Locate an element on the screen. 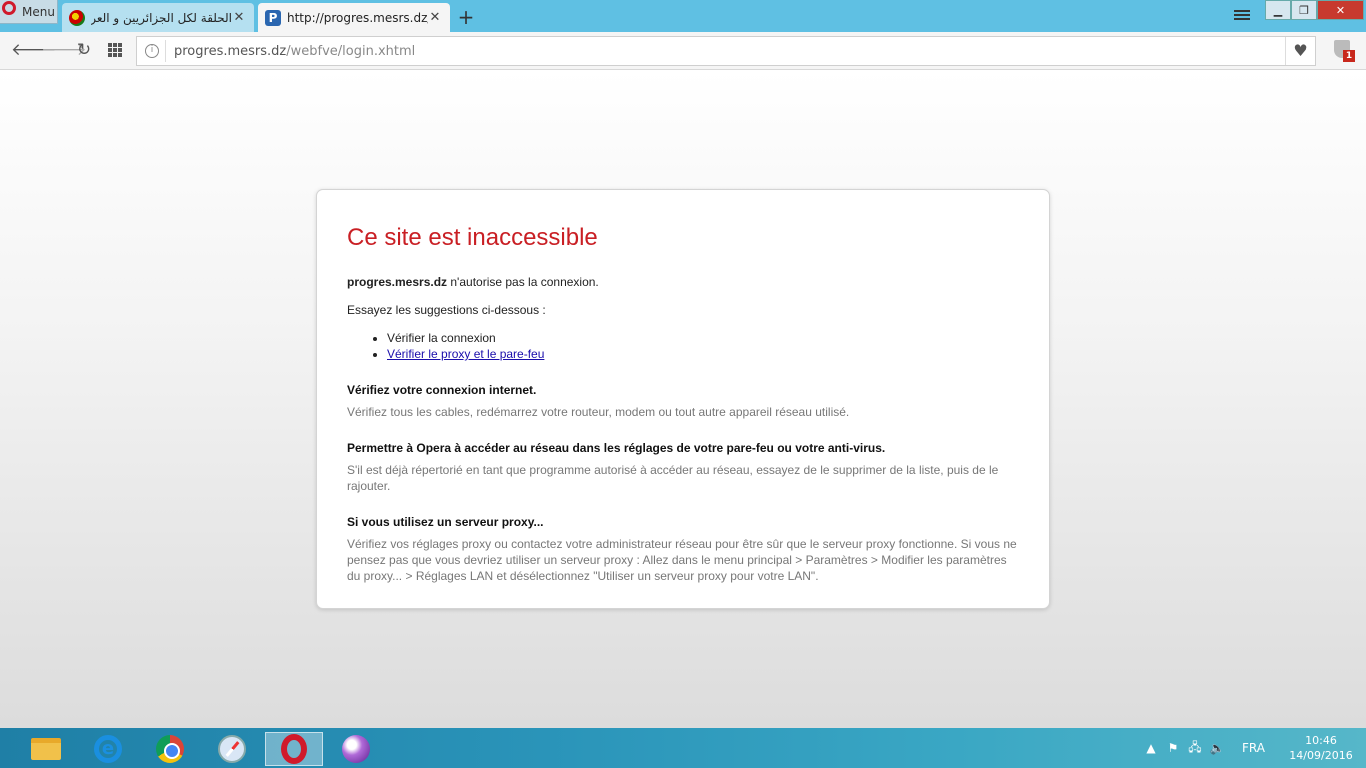 The image size is (1366, 768). adblock-count-badge: 1 is located at coordinates (1349, 56).